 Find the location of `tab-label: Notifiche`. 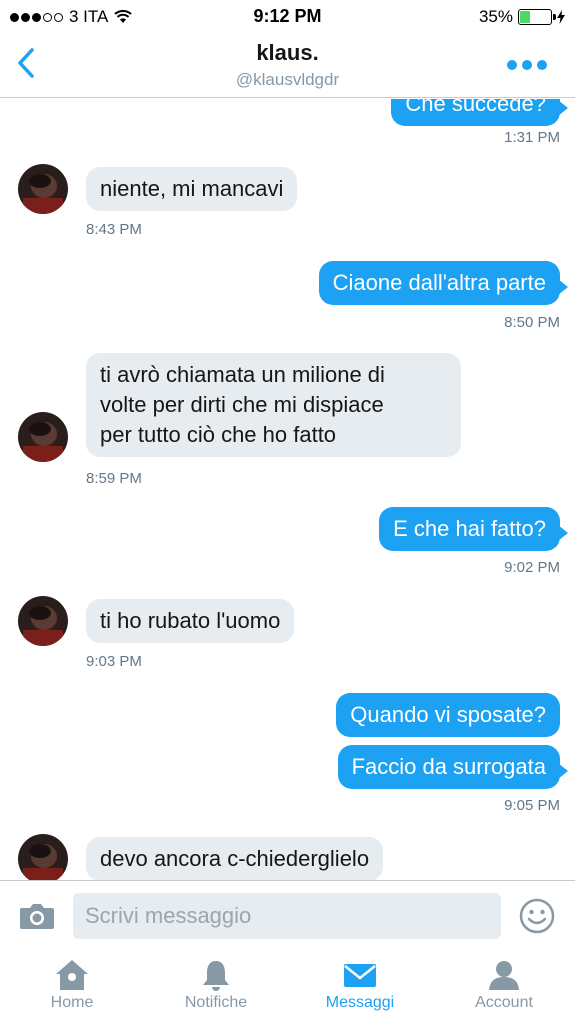

tab-label: Notifiche is located at coordinates (216, 1002).